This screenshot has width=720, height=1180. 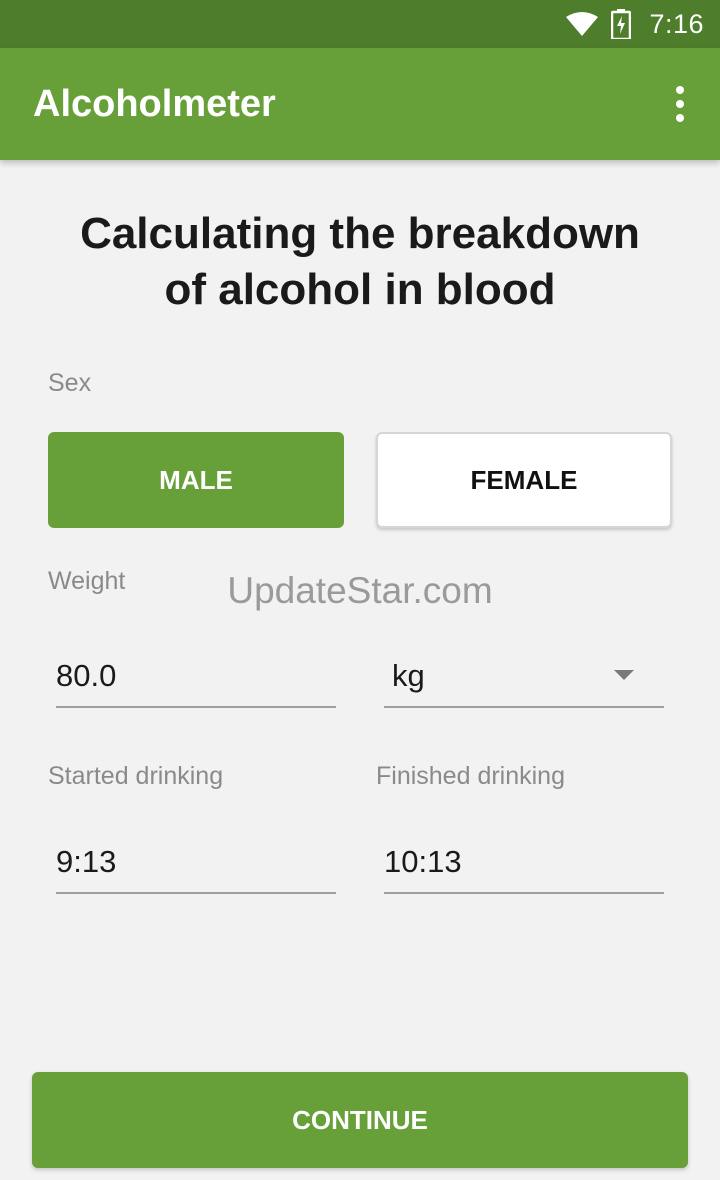 What do you see at coordinates (624, 675) in the screenshot?
I see `dropdown-arrow-icon` at bounding box center [624, 675].